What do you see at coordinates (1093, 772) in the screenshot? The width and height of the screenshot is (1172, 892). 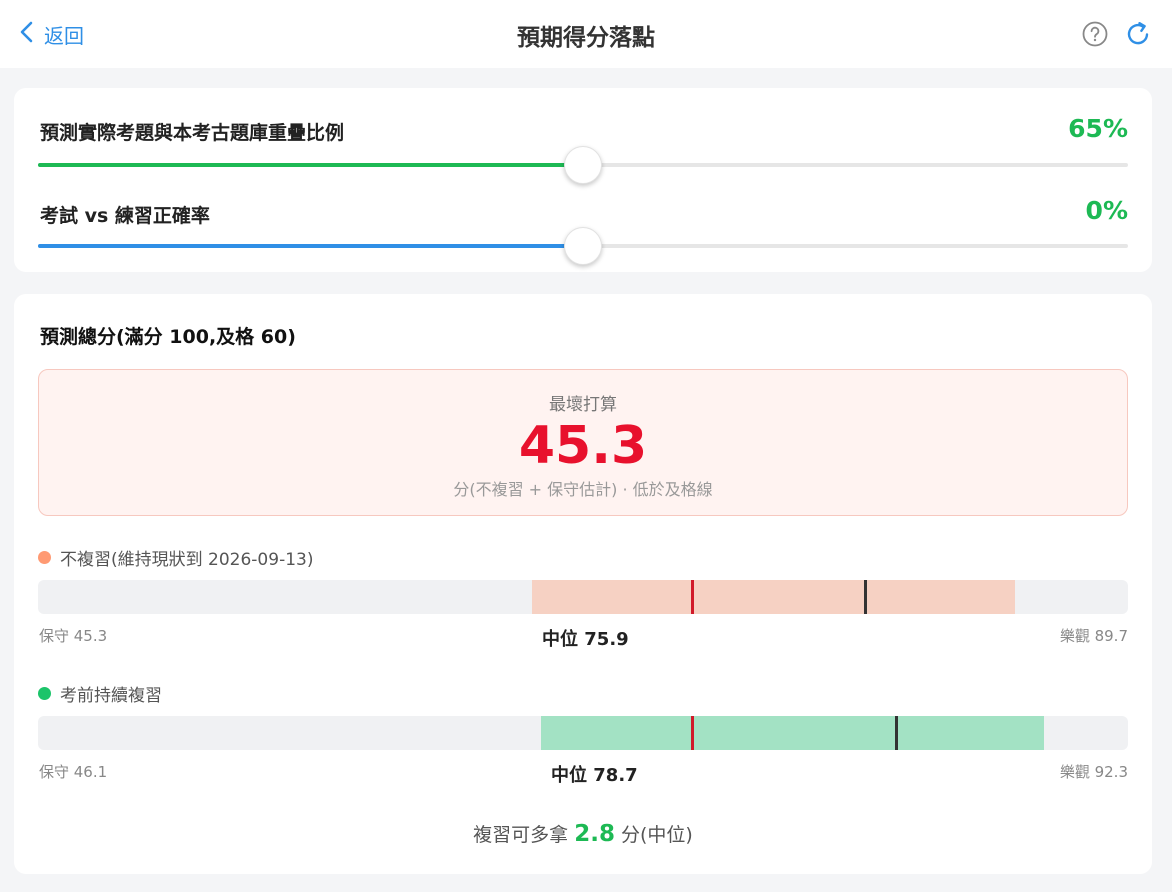 I see `optimistic-score: 樂觀 92.3` at bounding box center [1093, 772].